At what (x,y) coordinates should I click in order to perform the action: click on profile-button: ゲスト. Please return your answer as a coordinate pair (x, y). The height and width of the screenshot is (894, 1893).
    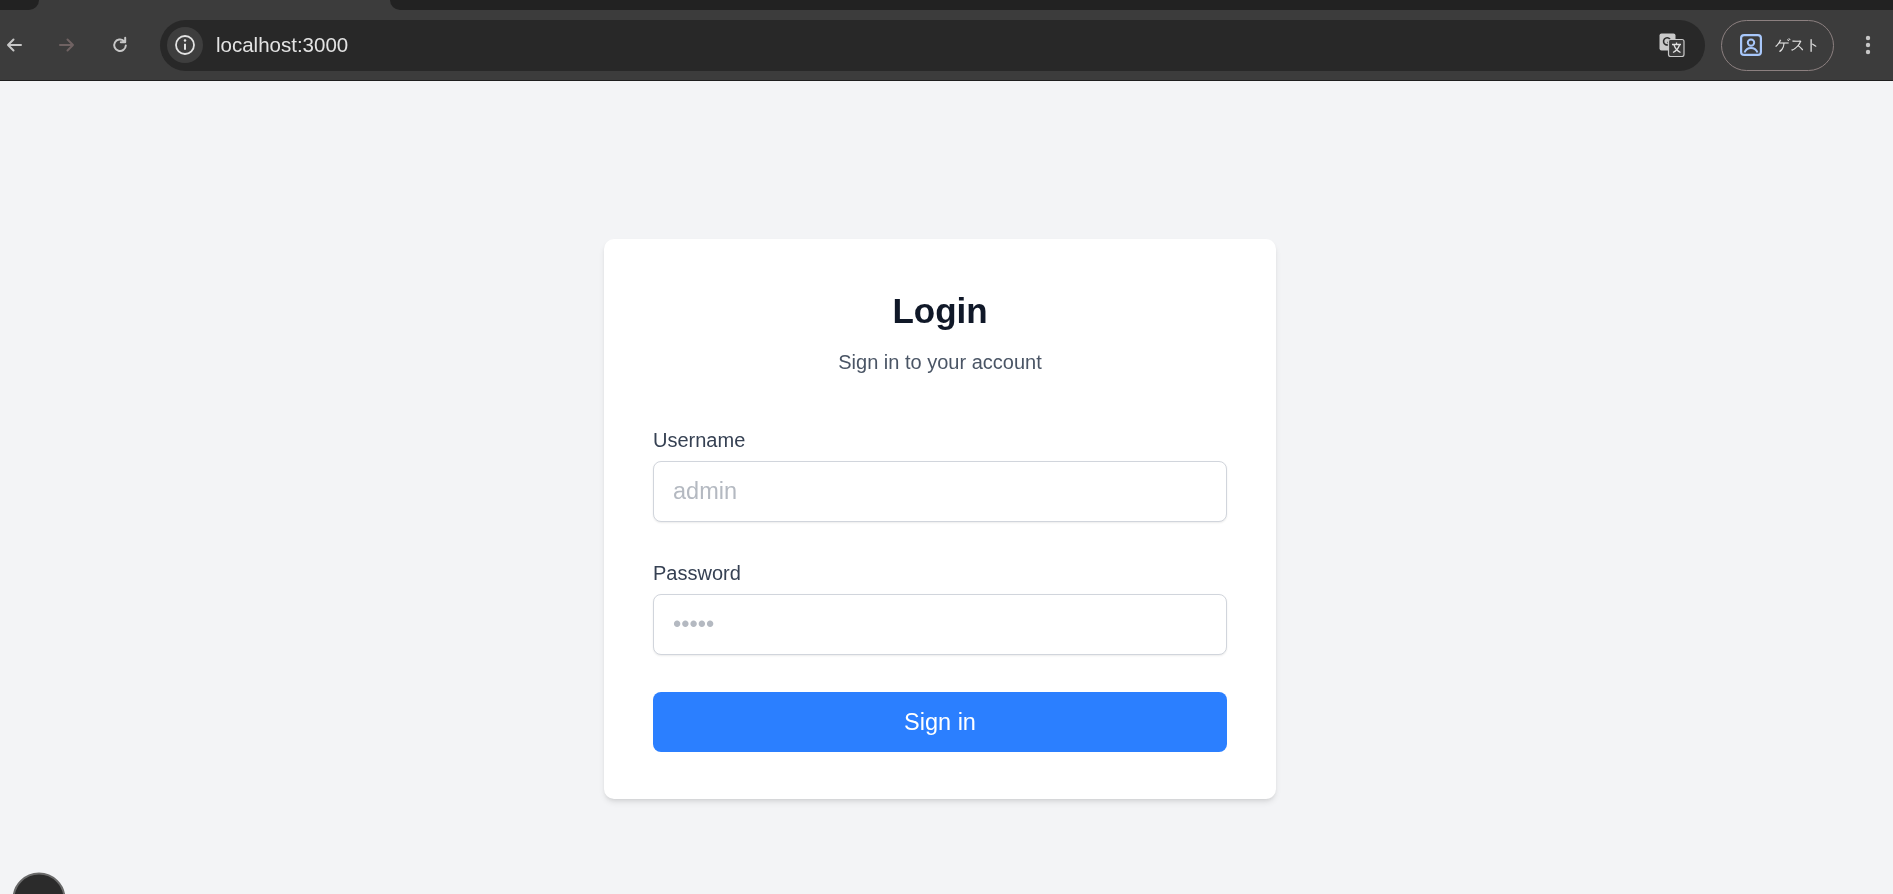
    Looking at the image, I should click on (1777, 45).